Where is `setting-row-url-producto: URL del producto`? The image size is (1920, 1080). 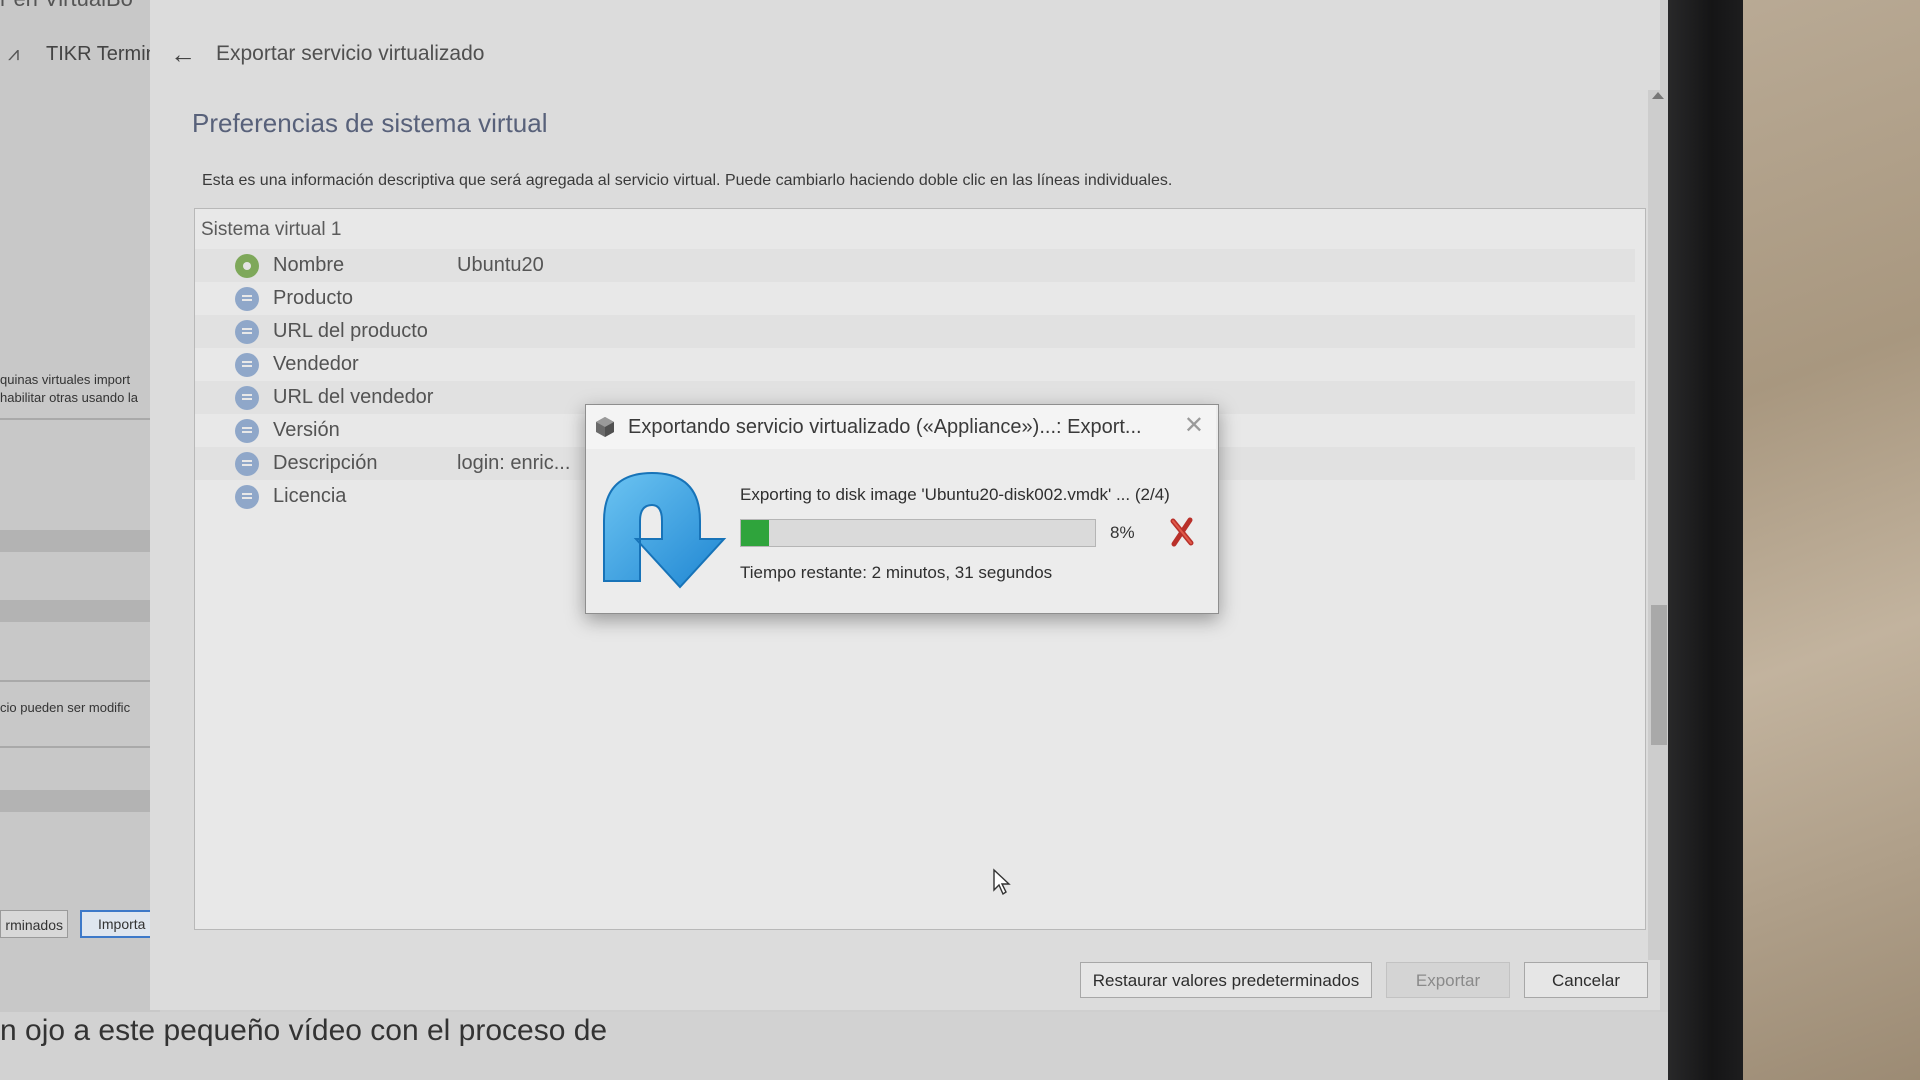
setting-row-url-producto: URL del producto is located at coordinates (915, 331).